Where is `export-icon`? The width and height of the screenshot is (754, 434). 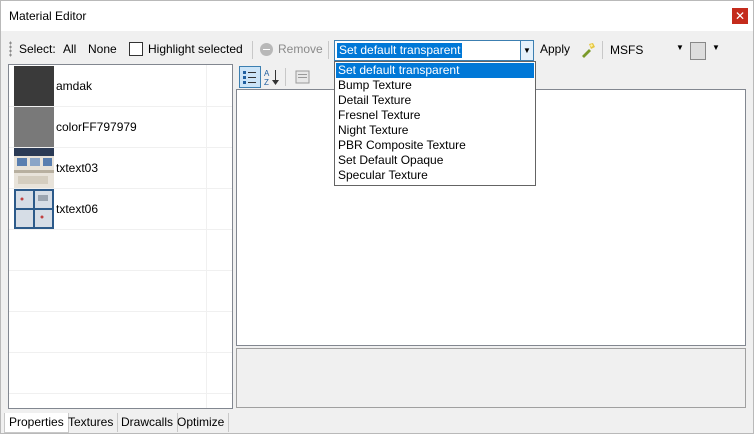
export-icon is located at coordinates (698, 51).